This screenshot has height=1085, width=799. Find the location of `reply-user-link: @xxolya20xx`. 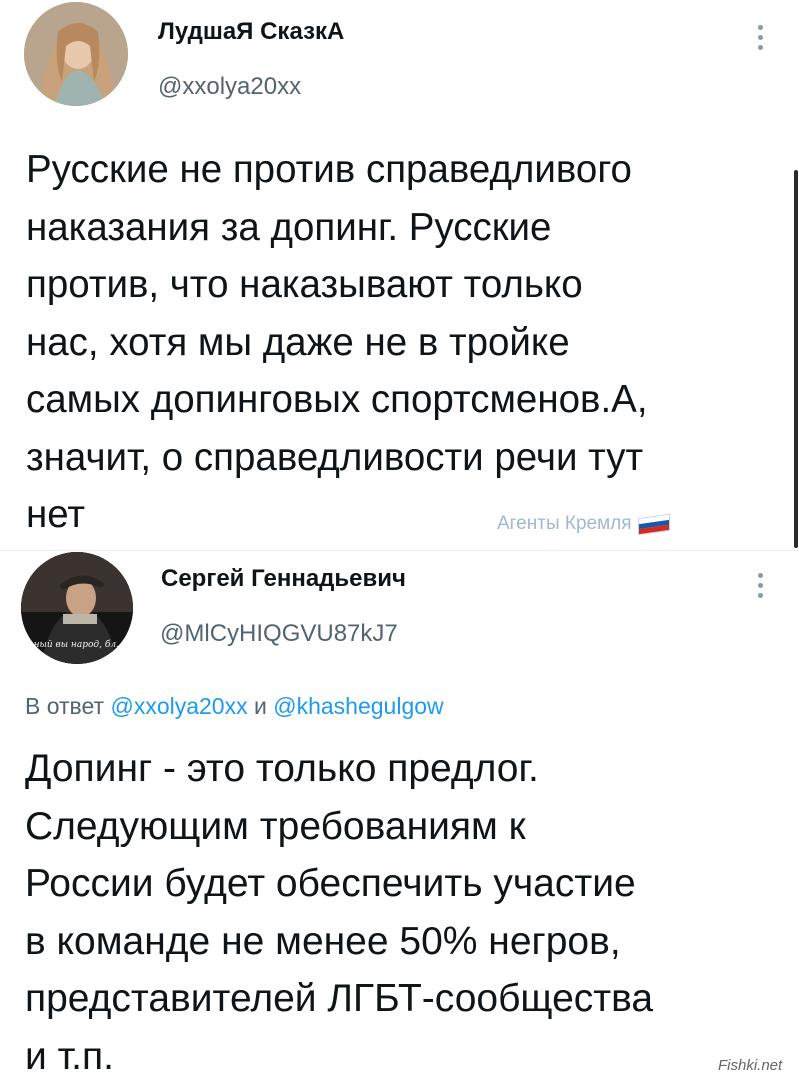

reply-user-link: @xxolya20xx is located at coordinates (178, 706).